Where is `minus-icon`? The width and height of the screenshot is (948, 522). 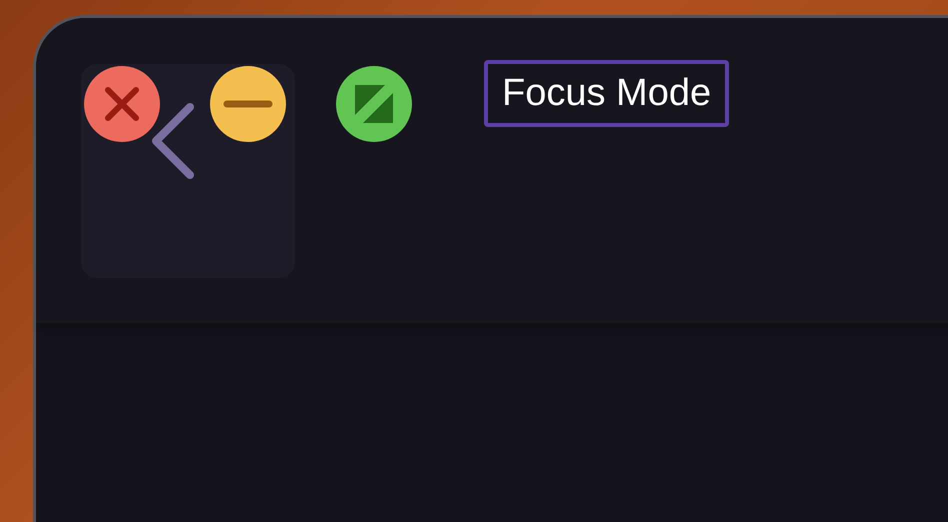 minus-icon is located at coordinates (248, 104).